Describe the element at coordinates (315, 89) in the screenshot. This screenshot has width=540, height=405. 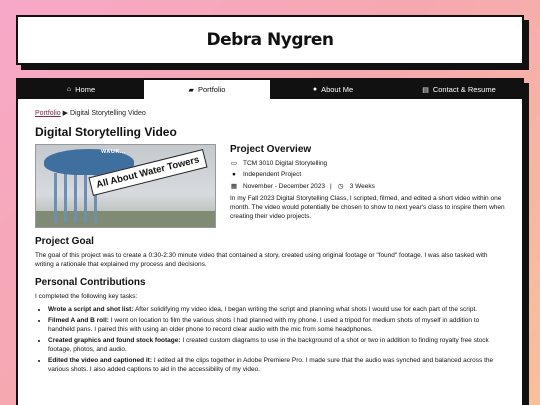
I see `user-icon: ●` at that location.